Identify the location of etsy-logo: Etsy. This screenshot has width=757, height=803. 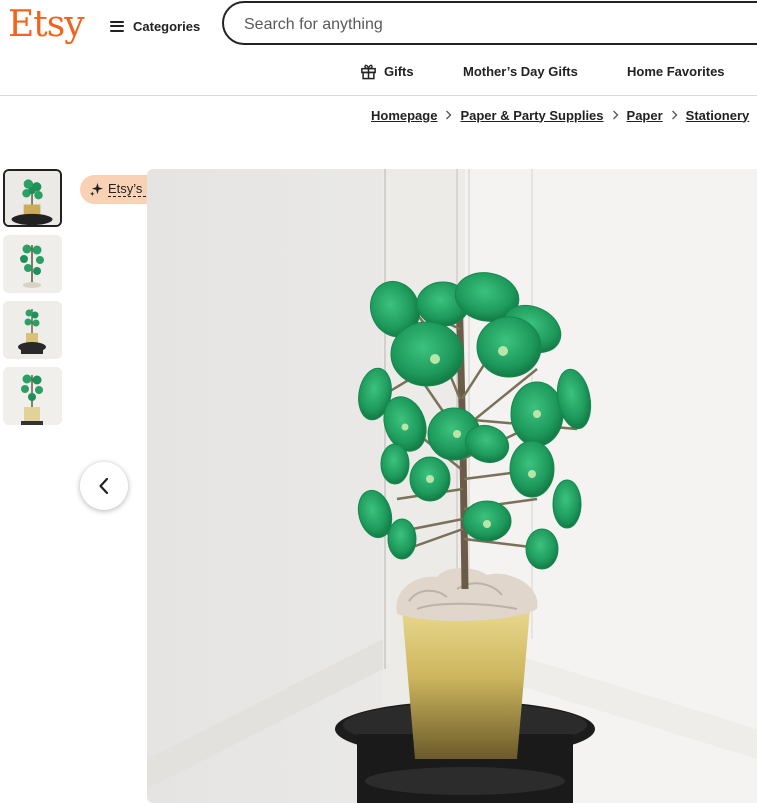
(46, 25).